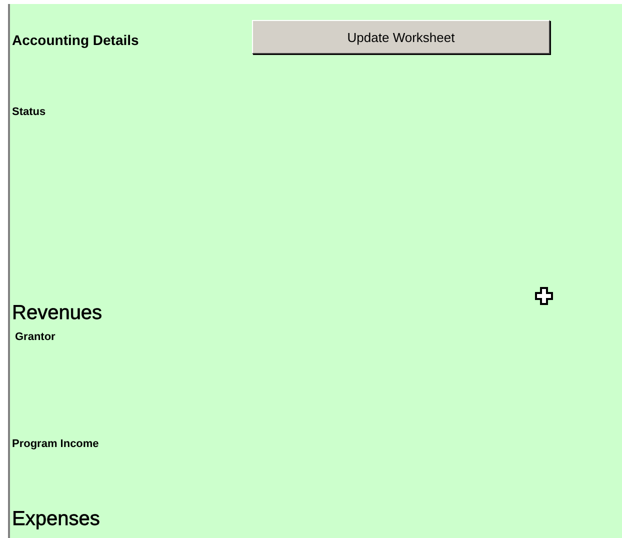  Describe the element at coordinates (544, 296) in the screenshot. I see `crosshair-cursor-icon` at that location.